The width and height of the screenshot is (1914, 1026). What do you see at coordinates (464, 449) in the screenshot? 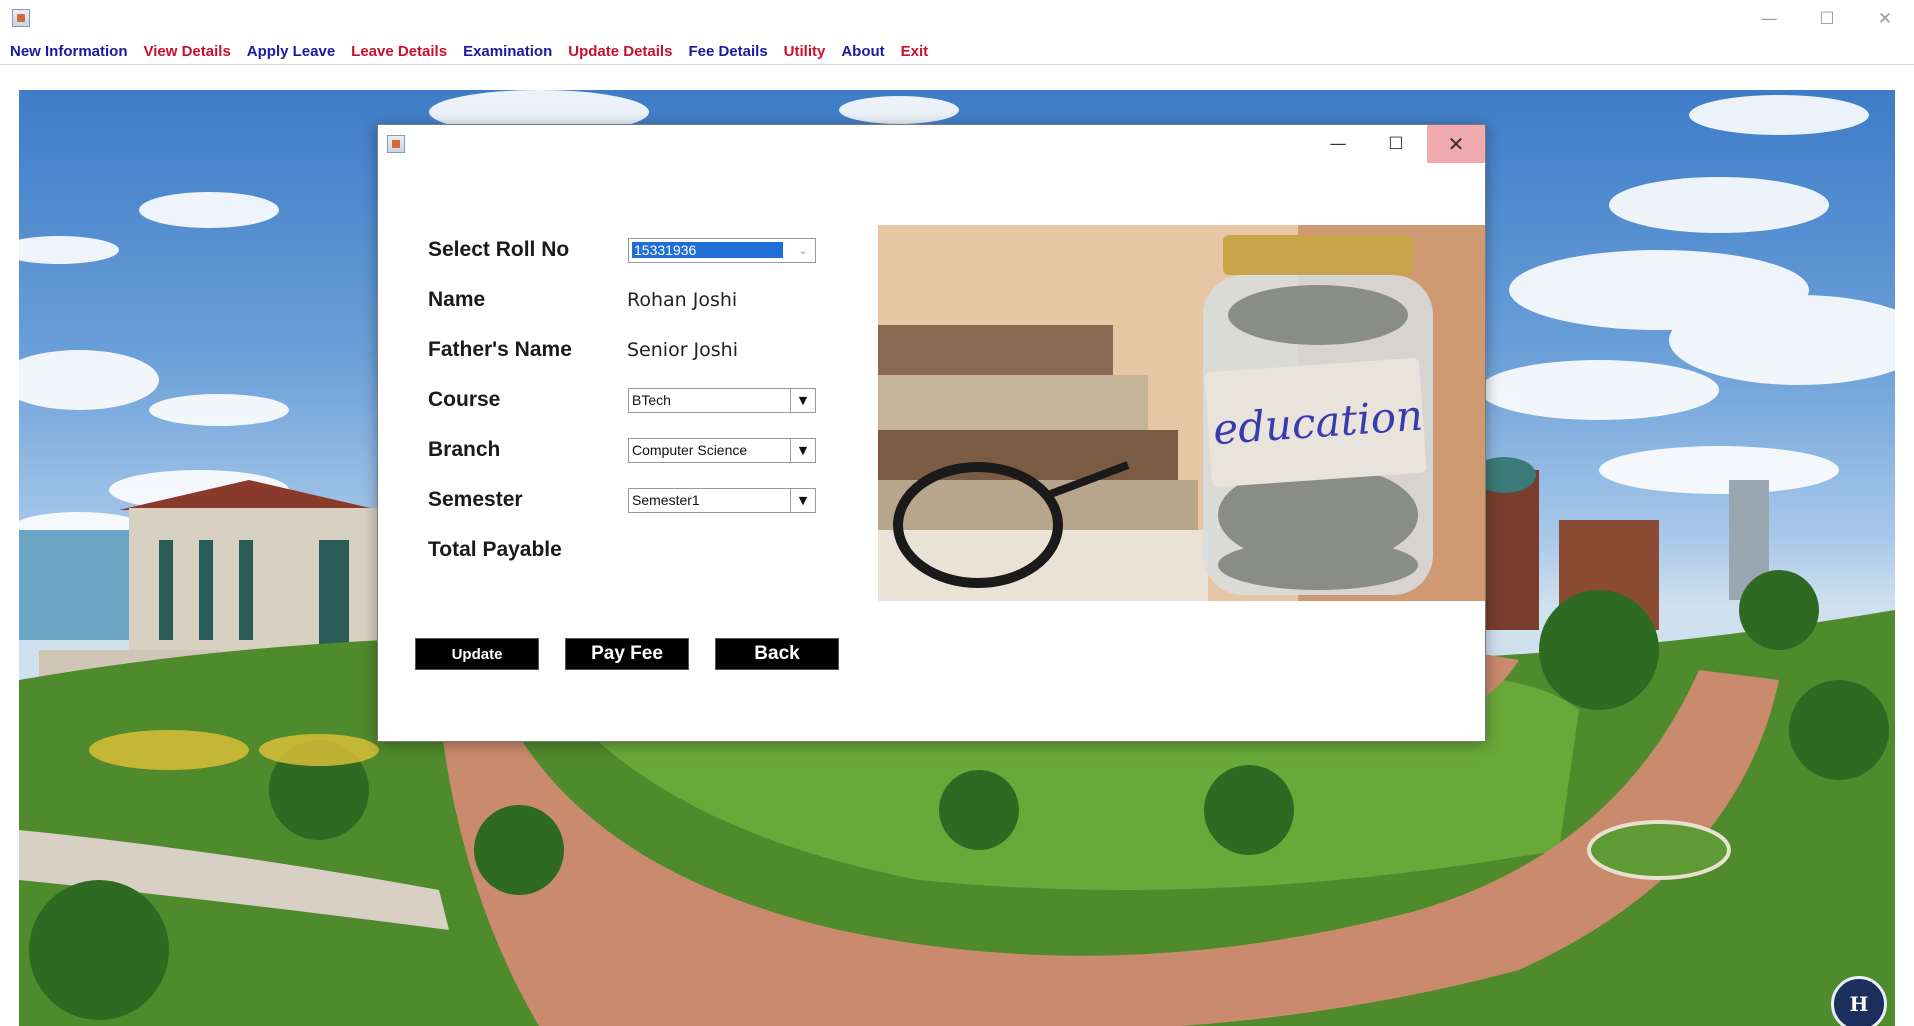
I see `branch-label: Branch` at bounding box center [464, 449].